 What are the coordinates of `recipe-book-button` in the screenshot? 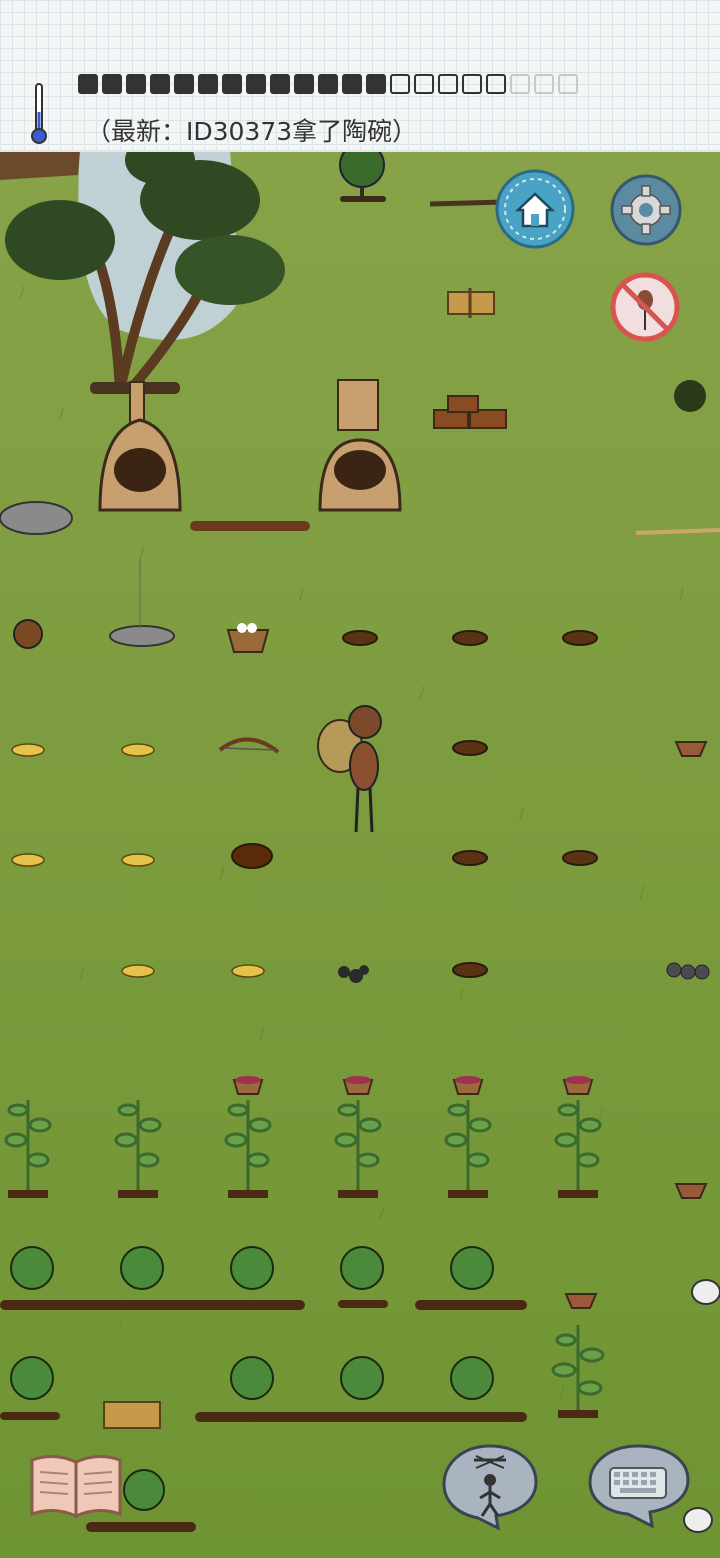 It's located at (76, 1487).